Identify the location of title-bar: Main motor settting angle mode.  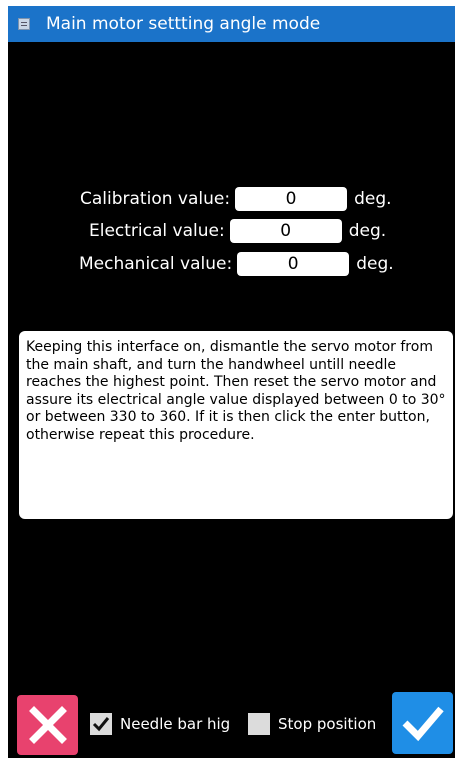
(231, 24).